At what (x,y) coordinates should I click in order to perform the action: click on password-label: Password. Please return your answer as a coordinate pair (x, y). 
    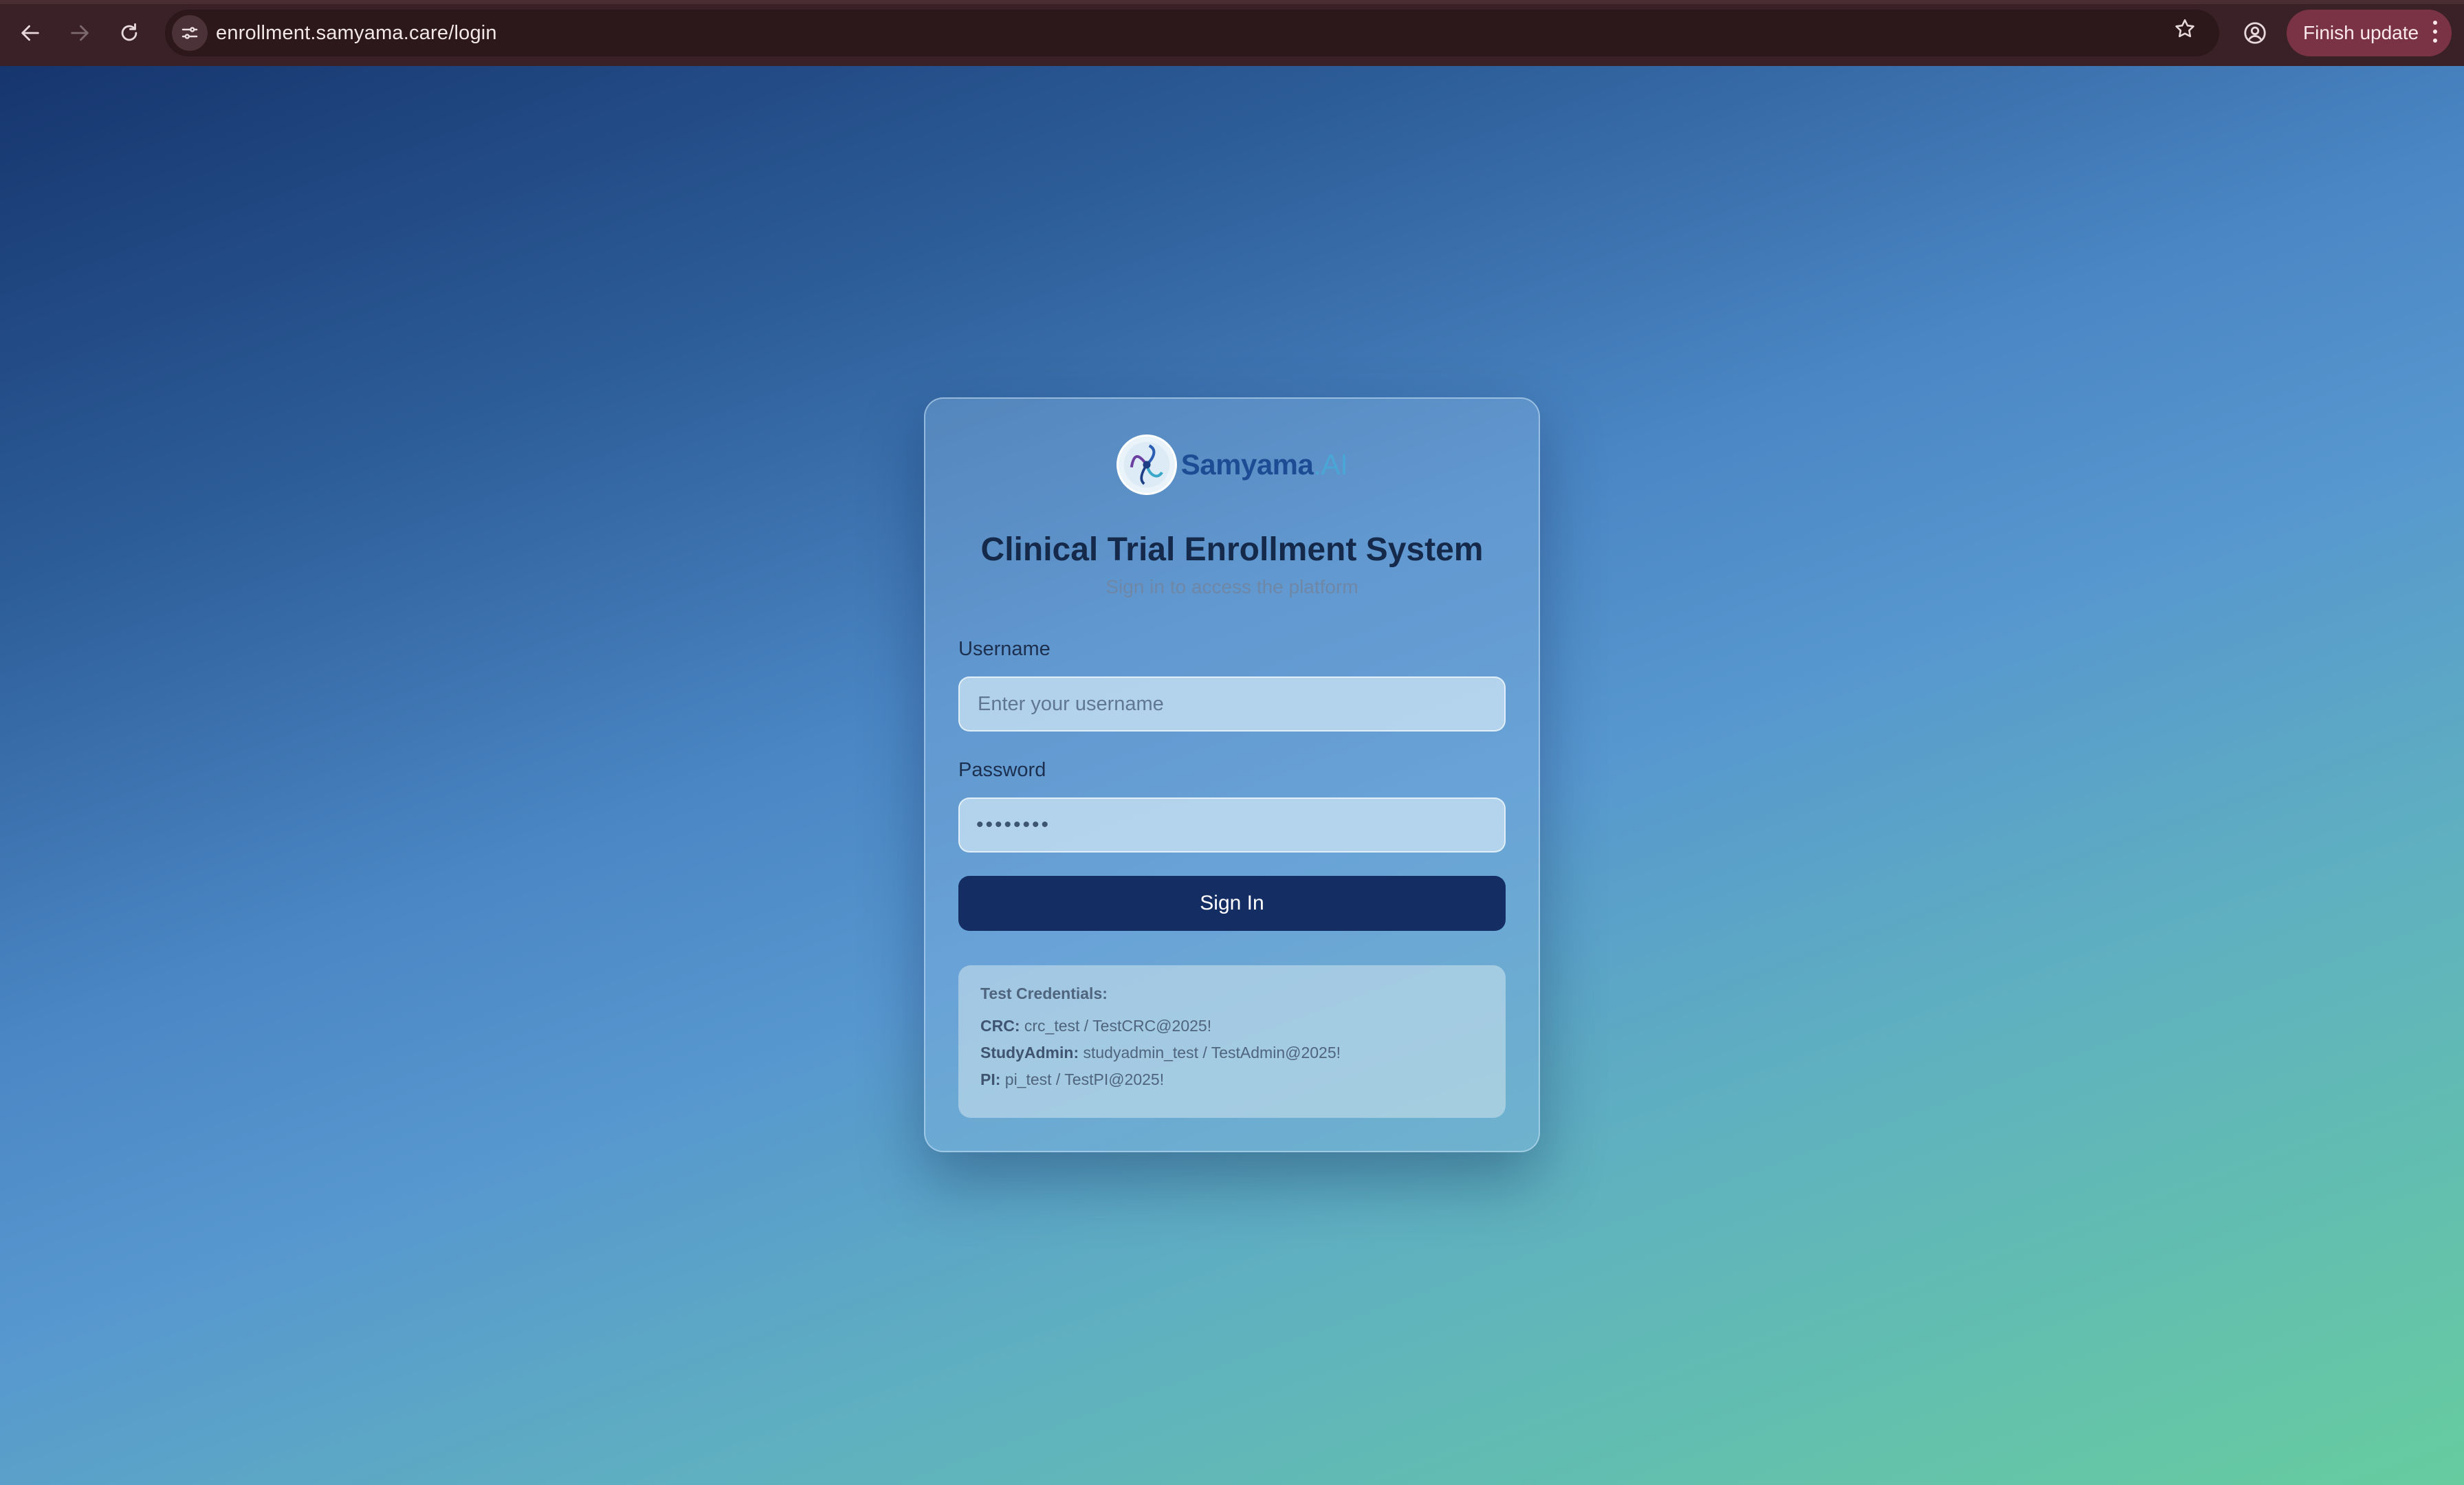
    Looking at the image, I should click on (1002, 770).